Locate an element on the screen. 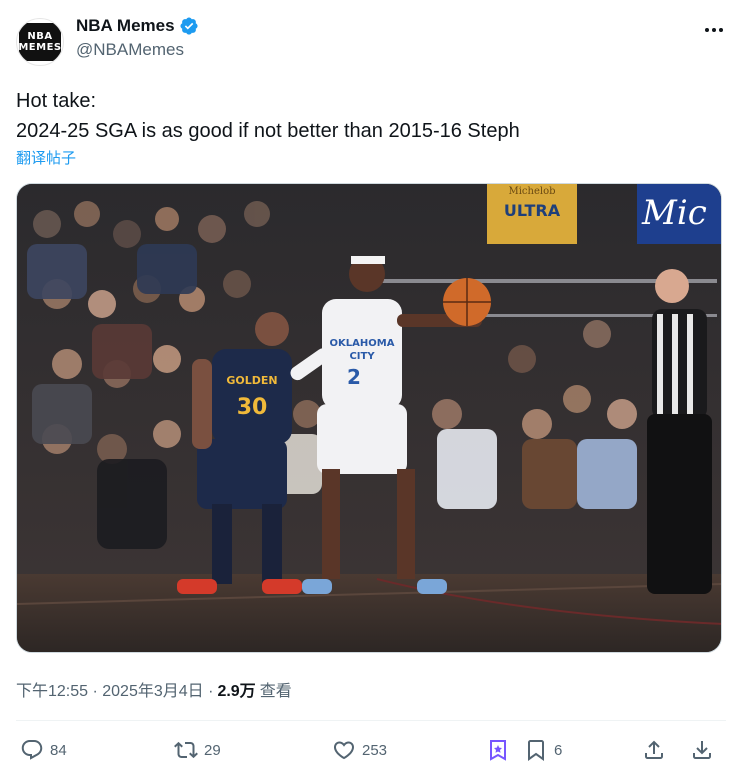 The image size is (742, 776). divider is located at coordinates (371, 720).